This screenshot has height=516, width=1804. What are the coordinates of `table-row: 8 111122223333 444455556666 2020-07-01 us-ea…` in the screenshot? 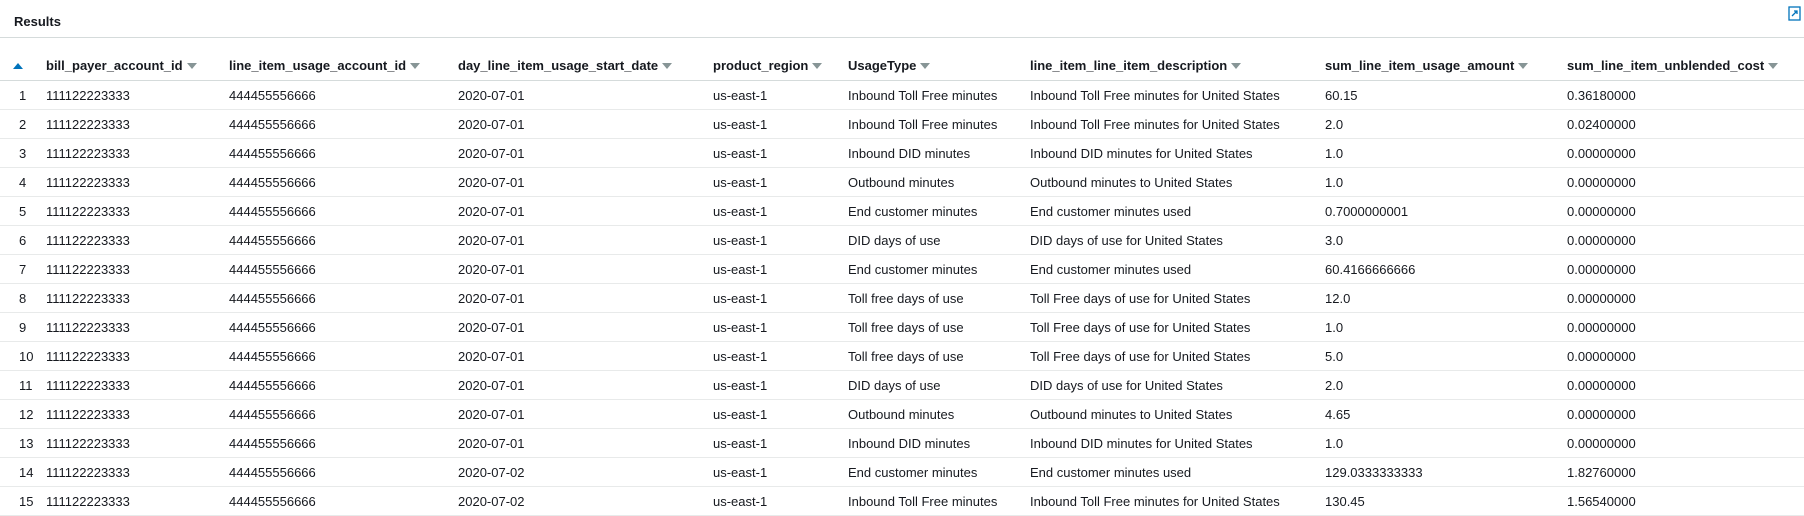 It's located at (902, 298).